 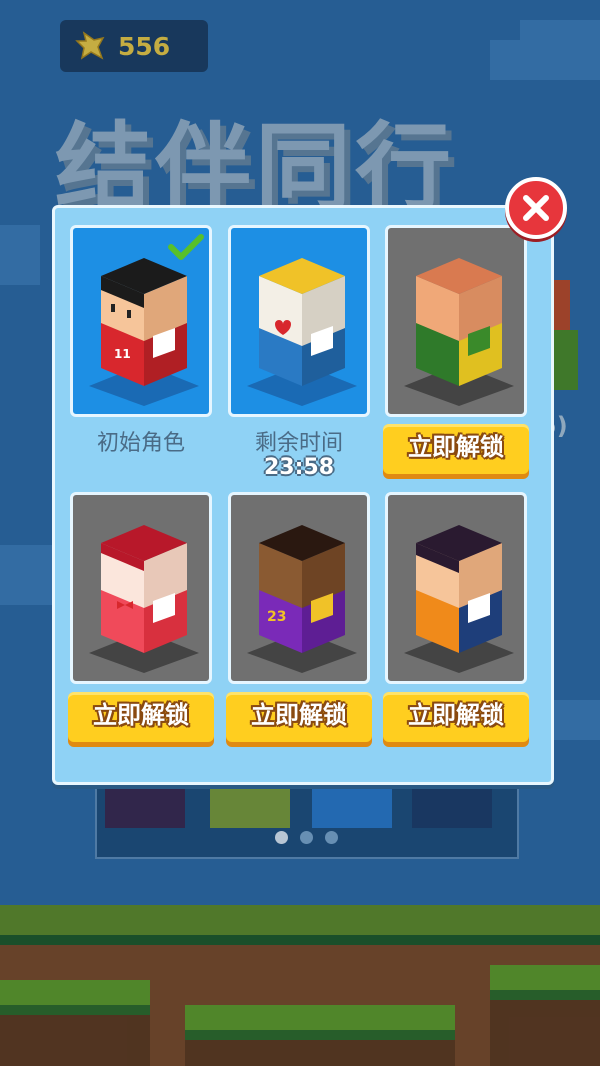 What do you see at coordinates (298, 443) in the screenshot?
I see `timer-label: 剩余时间` at bounding box center [298, 443].